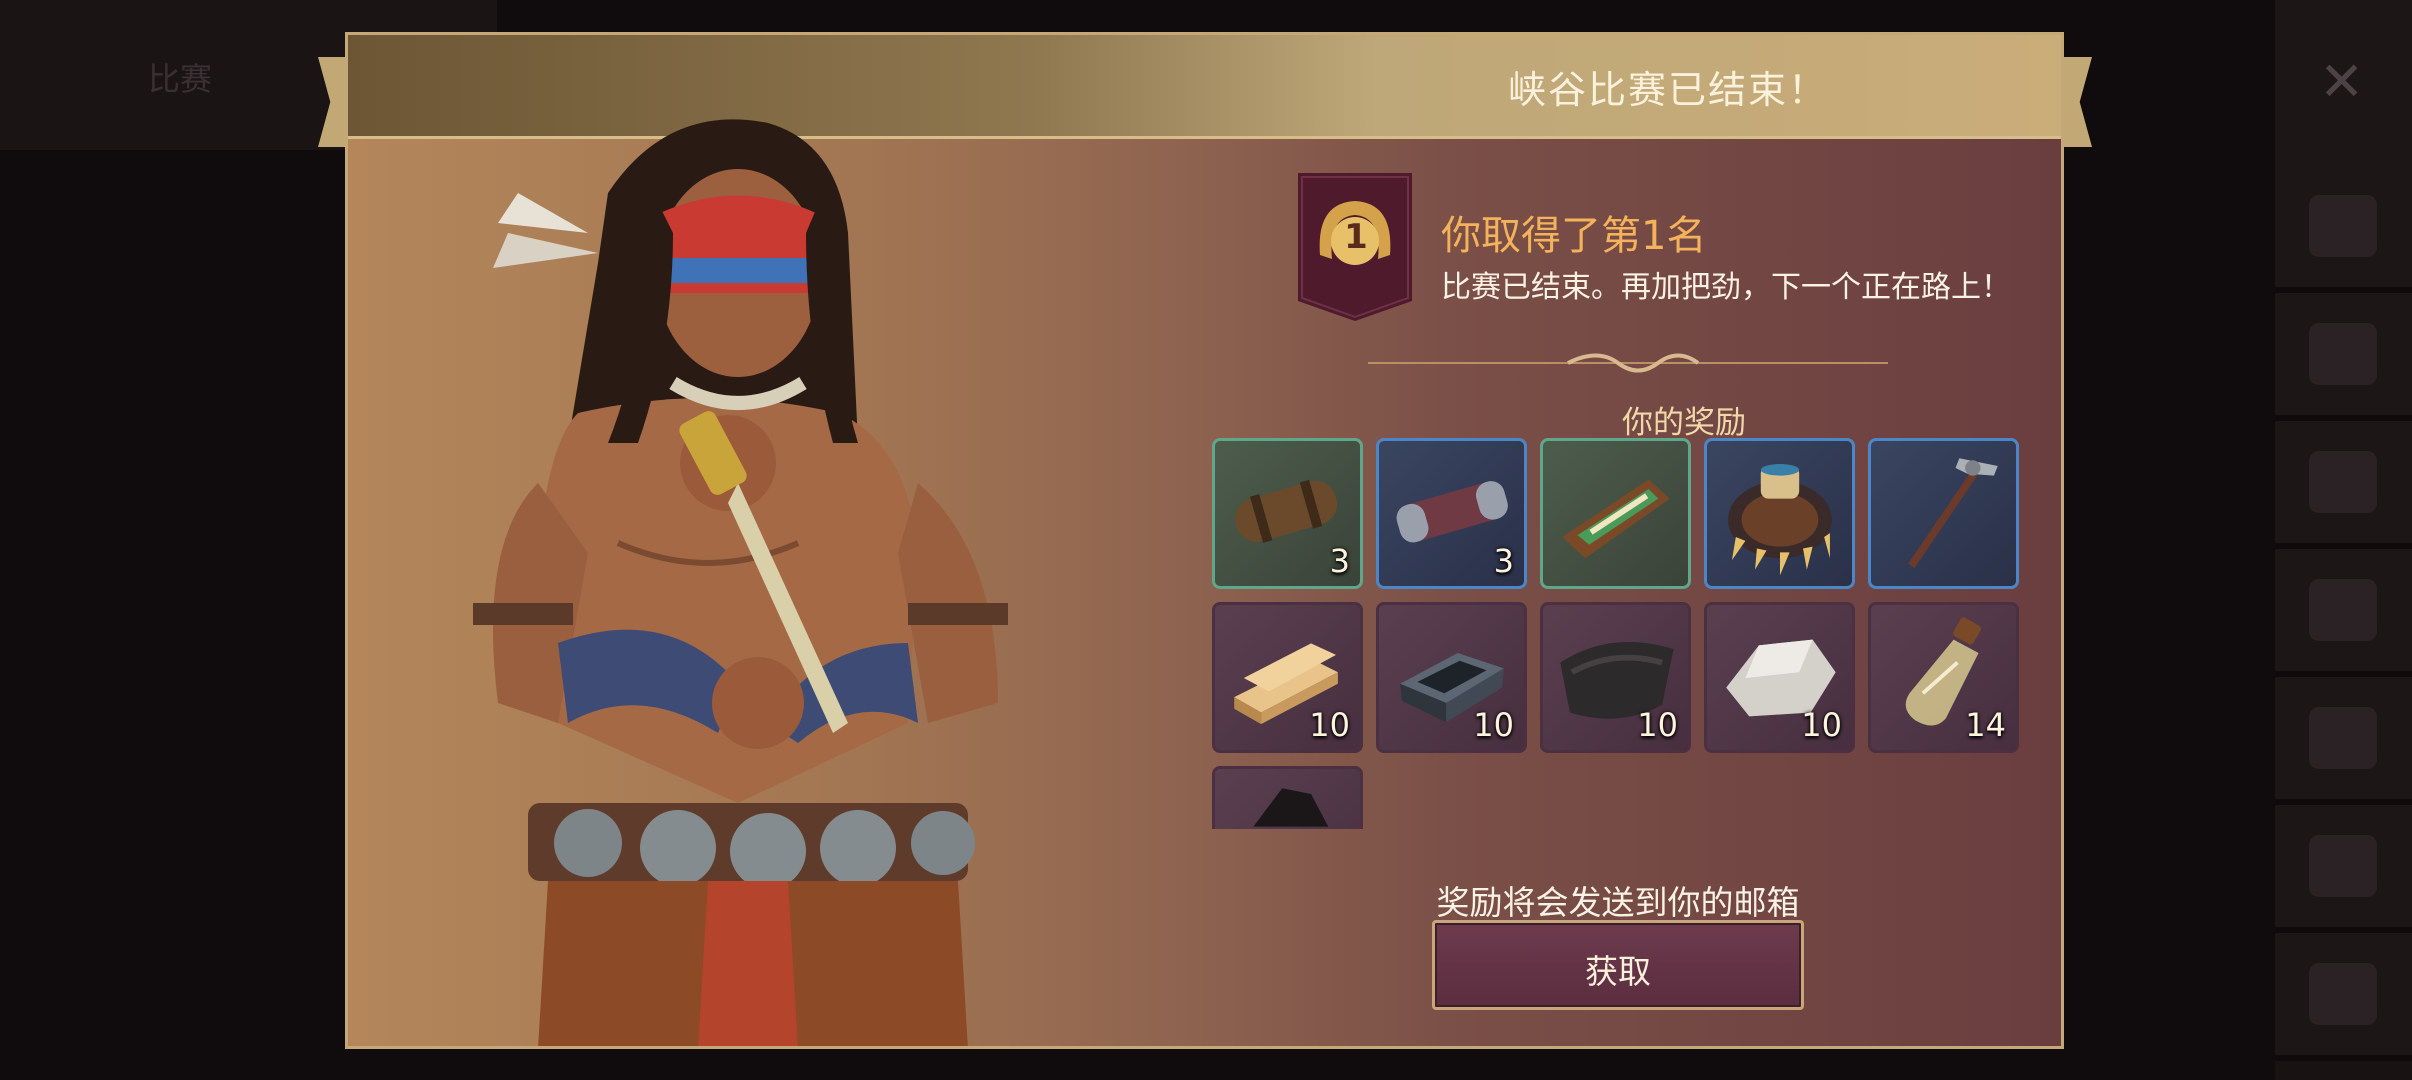 The height and width of the screenshot is (1080, 2412). What do you see at coordinates (1356, 237) in the screenshot?
I see `rank-badge-number: 1` at bounding box center [1356, 237].